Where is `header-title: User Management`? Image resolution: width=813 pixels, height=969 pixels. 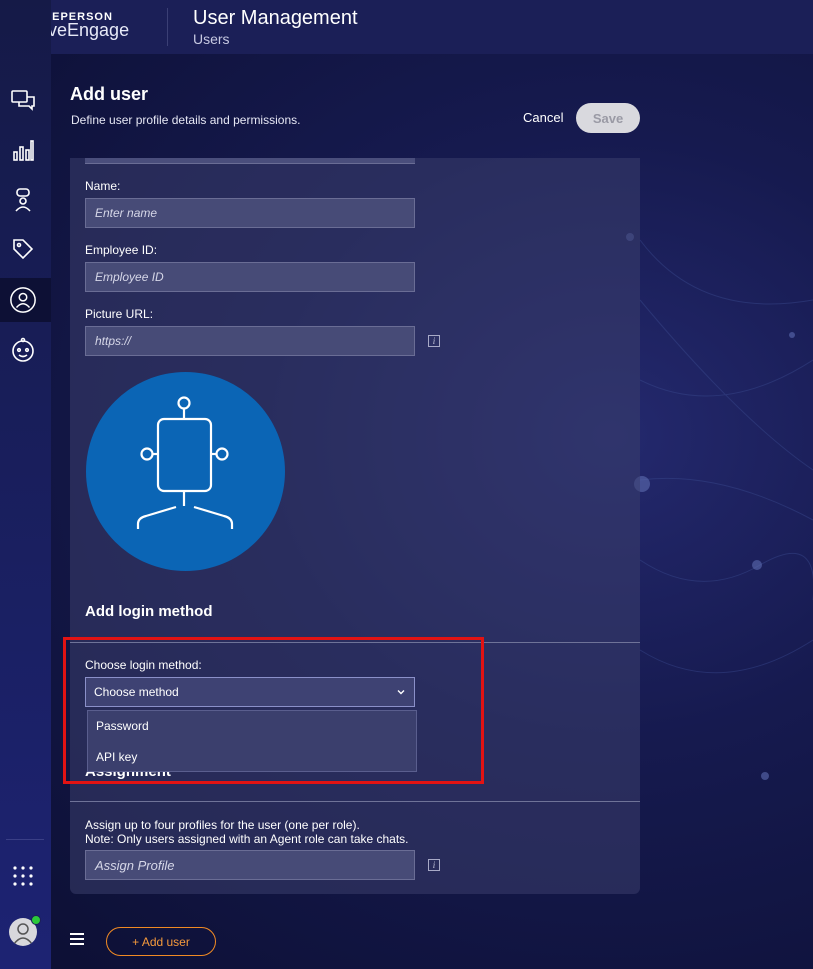 header-title: User Management is located at coordinates (275, 18).